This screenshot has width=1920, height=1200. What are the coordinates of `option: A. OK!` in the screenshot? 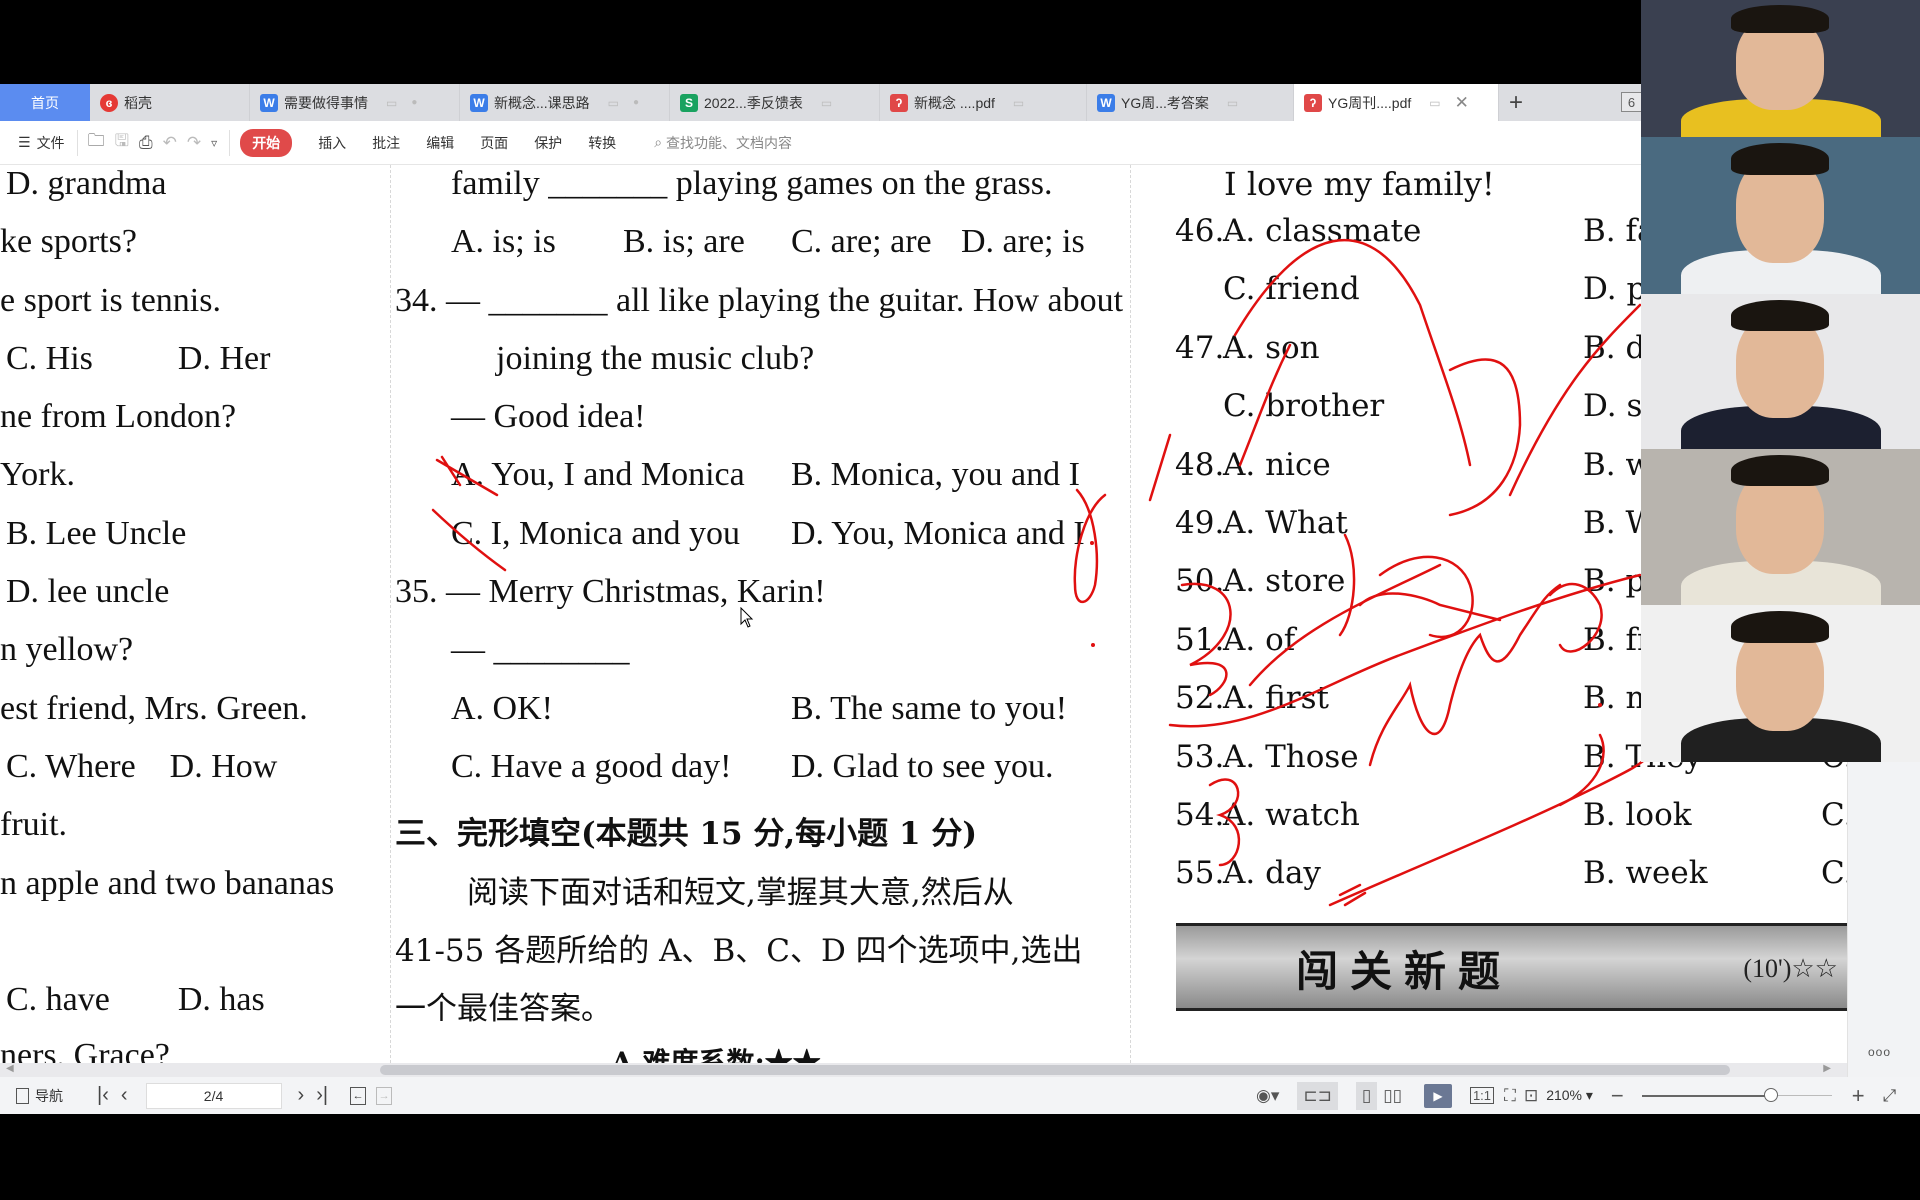 It's located at (502, 708).